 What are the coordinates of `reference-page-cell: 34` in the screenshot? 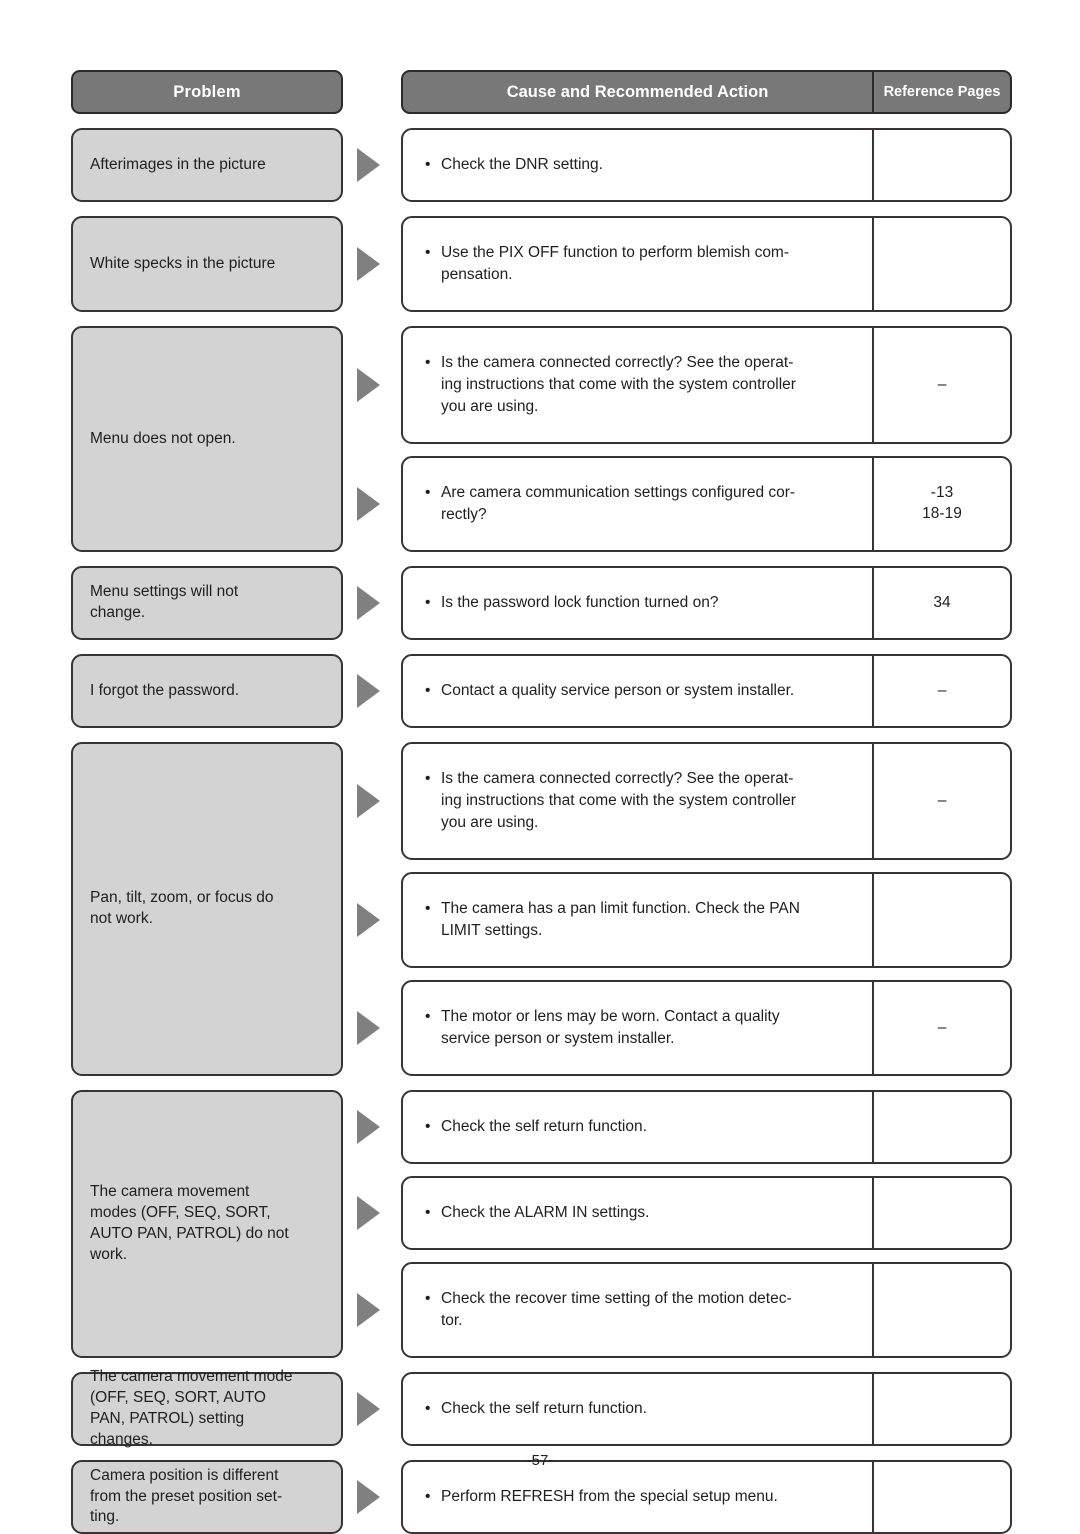 It's located at (942, 602).